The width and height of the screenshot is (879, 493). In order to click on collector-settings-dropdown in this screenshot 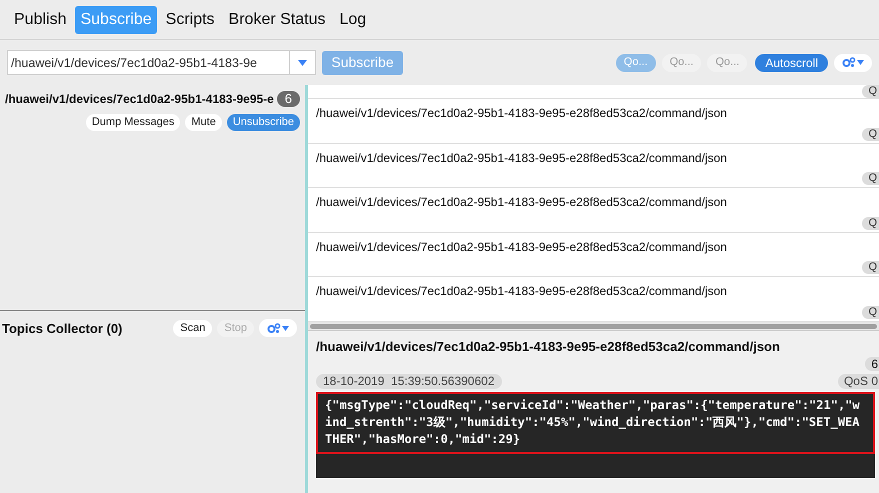, I will do `click(278, 328)`.